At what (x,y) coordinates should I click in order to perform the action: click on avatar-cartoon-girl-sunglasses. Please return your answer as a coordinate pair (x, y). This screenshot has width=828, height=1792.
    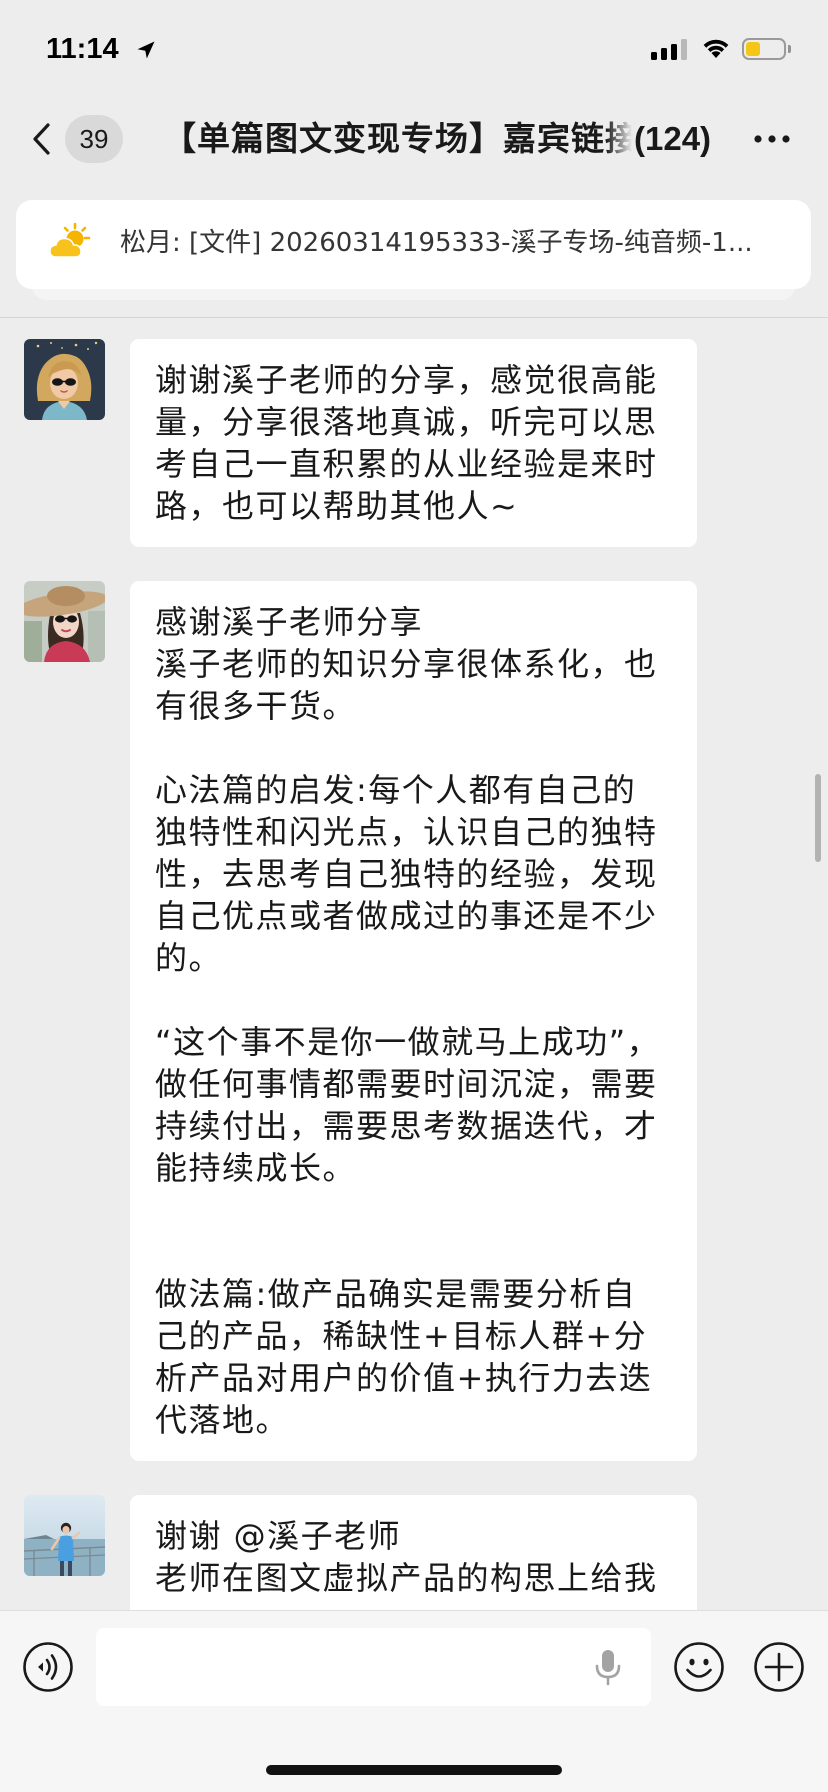
    Looking at the image, I should click on (64, 379).